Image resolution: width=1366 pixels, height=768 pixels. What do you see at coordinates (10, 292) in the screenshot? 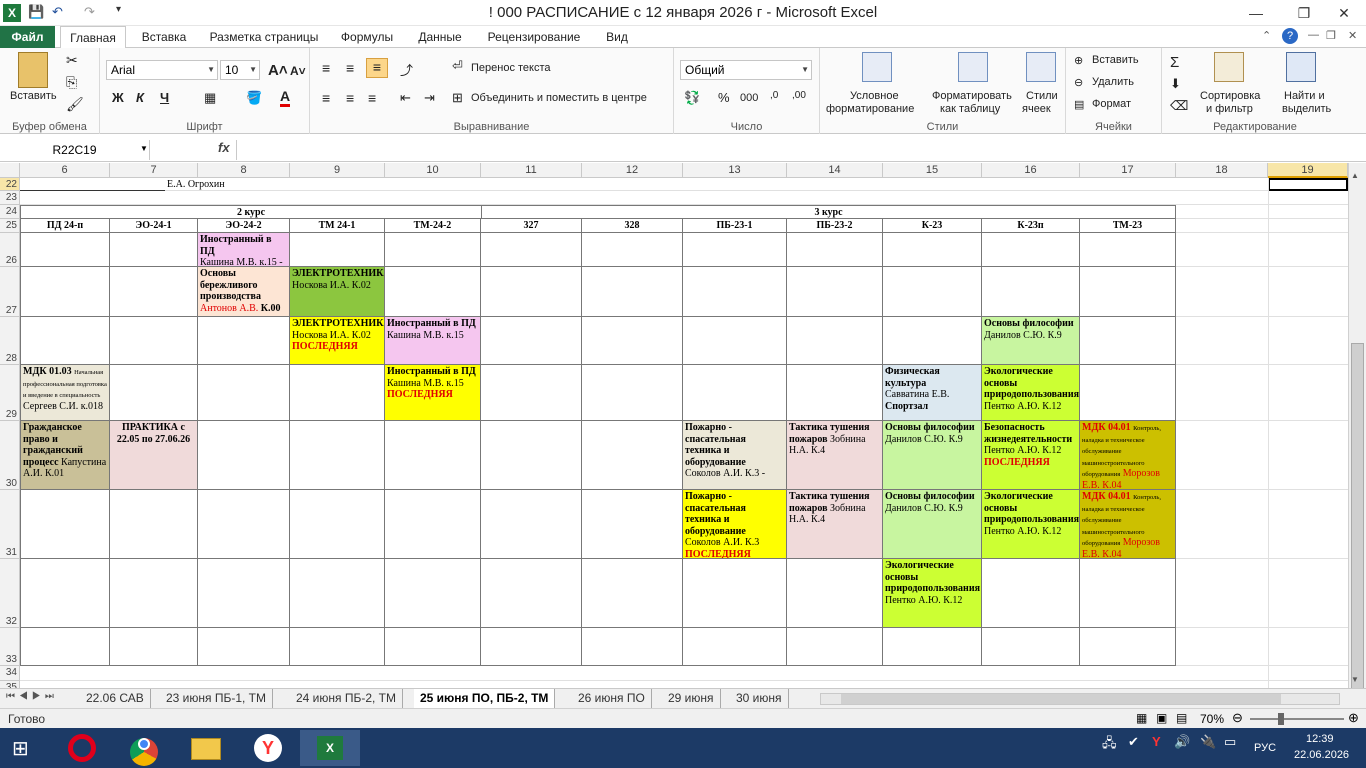
I see `row-header-27: 27` at bounding box center [10, 292].